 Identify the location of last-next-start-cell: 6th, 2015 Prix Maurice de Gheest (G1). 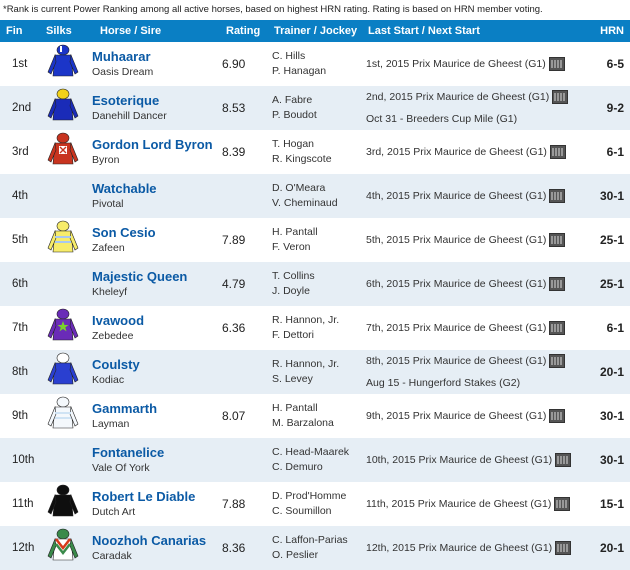
(474, 284).